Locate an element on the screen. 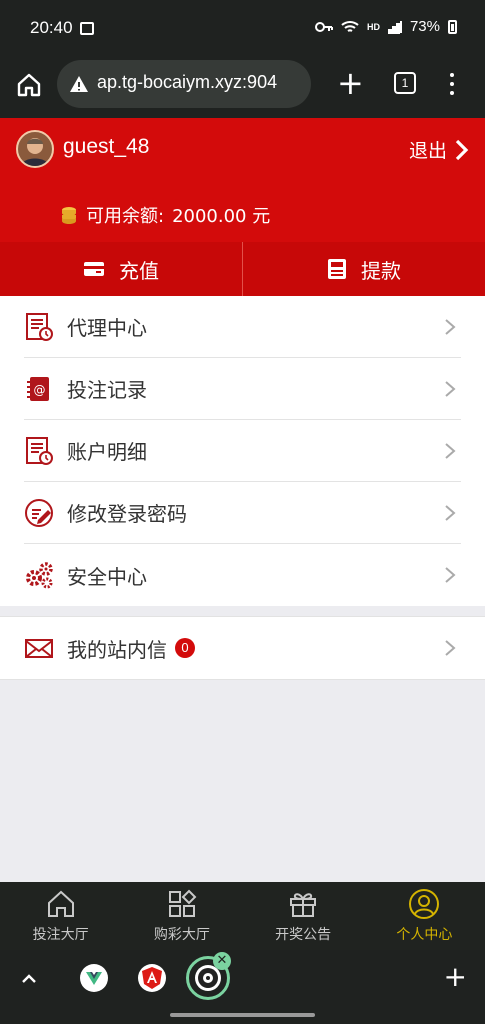 The height and width of the screenshot is (1024, 485). address-bar: ap.tg-bocaiym.xyz:904 is located at coordinates (184, 84).